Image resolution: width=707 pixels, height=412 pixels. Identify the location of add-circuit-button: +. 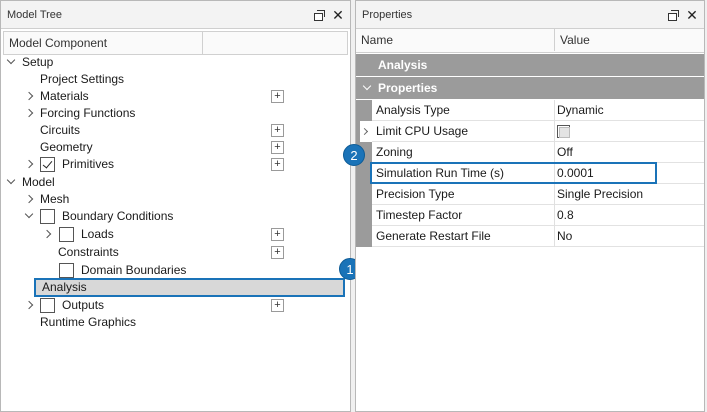
(277, 130).